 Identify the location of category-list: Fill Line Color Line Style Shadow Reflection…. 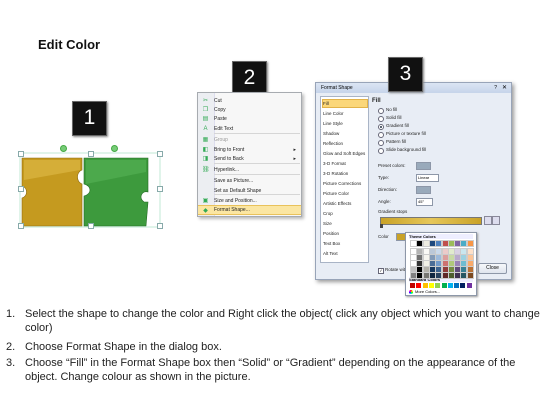
(344, 179).